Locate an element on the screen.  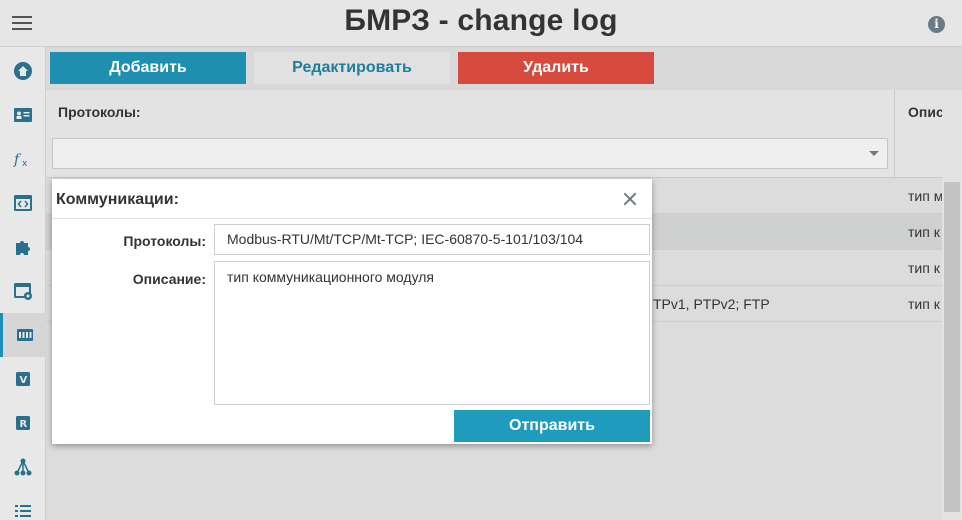
svg-text: R is located at coordinates (24, 424).